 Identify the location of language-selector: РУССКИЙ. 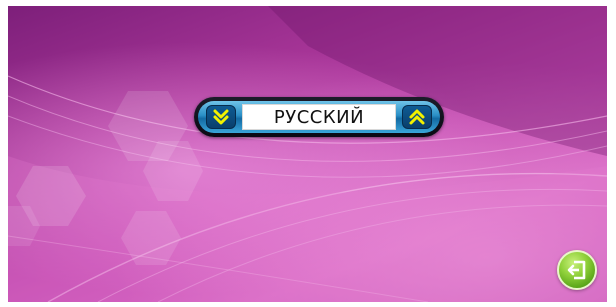
(319, 117).